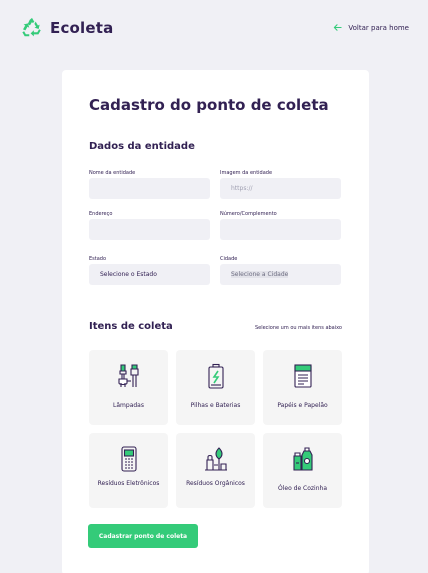  I want to click on item-label: Óleo de Cozinha, so click(302, 488).